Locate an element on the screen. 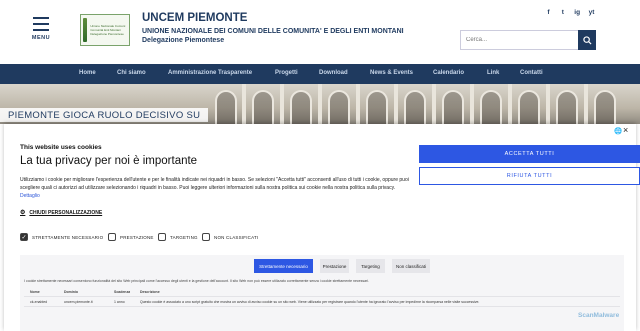 This screenshot has width=640, height=331. close-icon: × is located at coordinates (625, 130).